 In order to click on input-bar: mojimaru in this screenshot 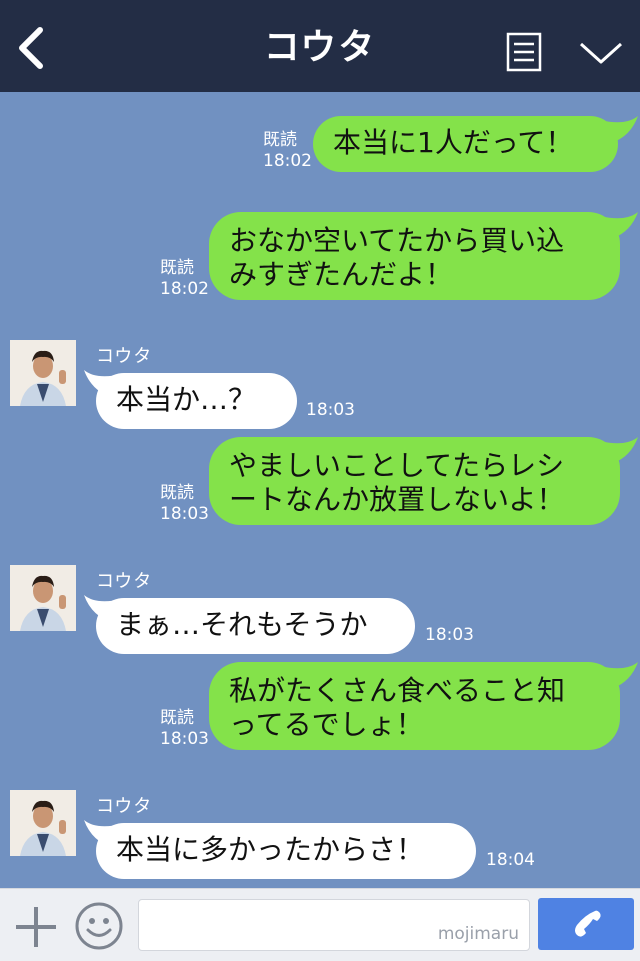, I will do `click(320, 924)`.